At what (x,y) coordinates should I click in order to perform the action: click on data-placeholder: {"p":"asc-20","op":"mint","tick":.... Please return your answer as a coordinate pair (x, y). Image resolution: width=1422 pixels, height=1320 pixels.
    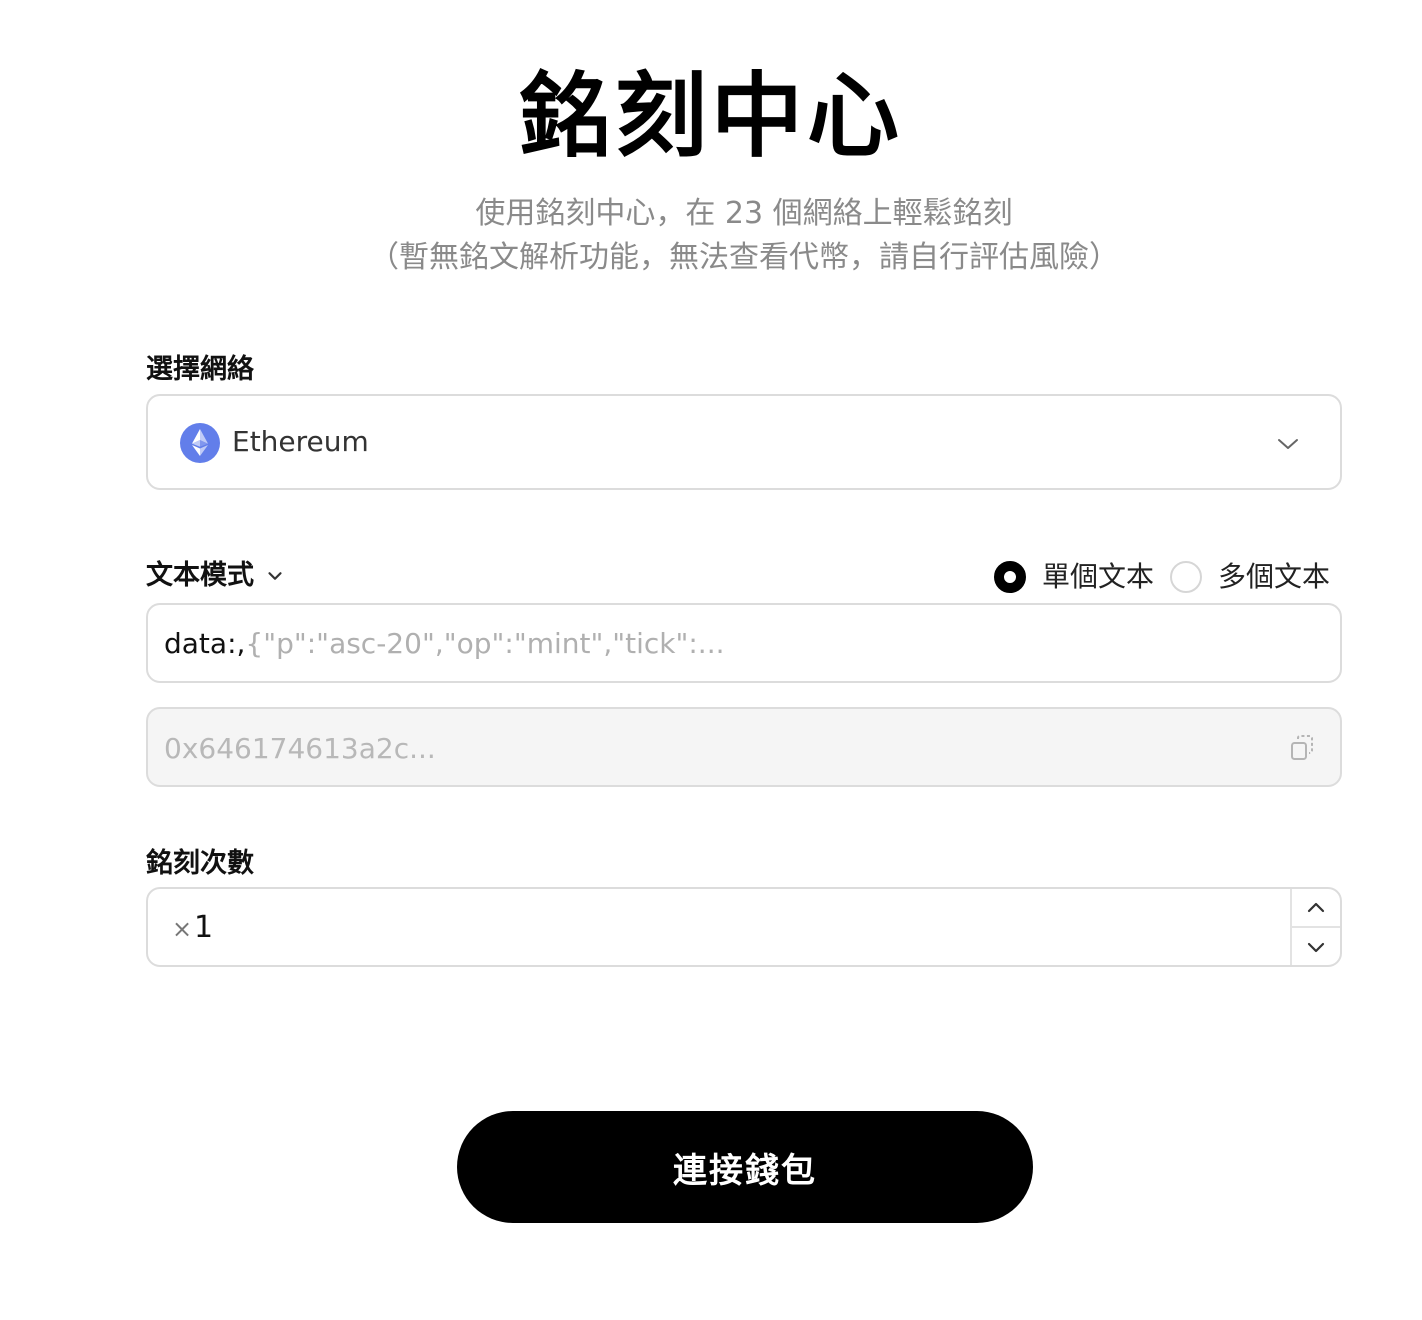
    Looking at the image, I should click on (485, 643).